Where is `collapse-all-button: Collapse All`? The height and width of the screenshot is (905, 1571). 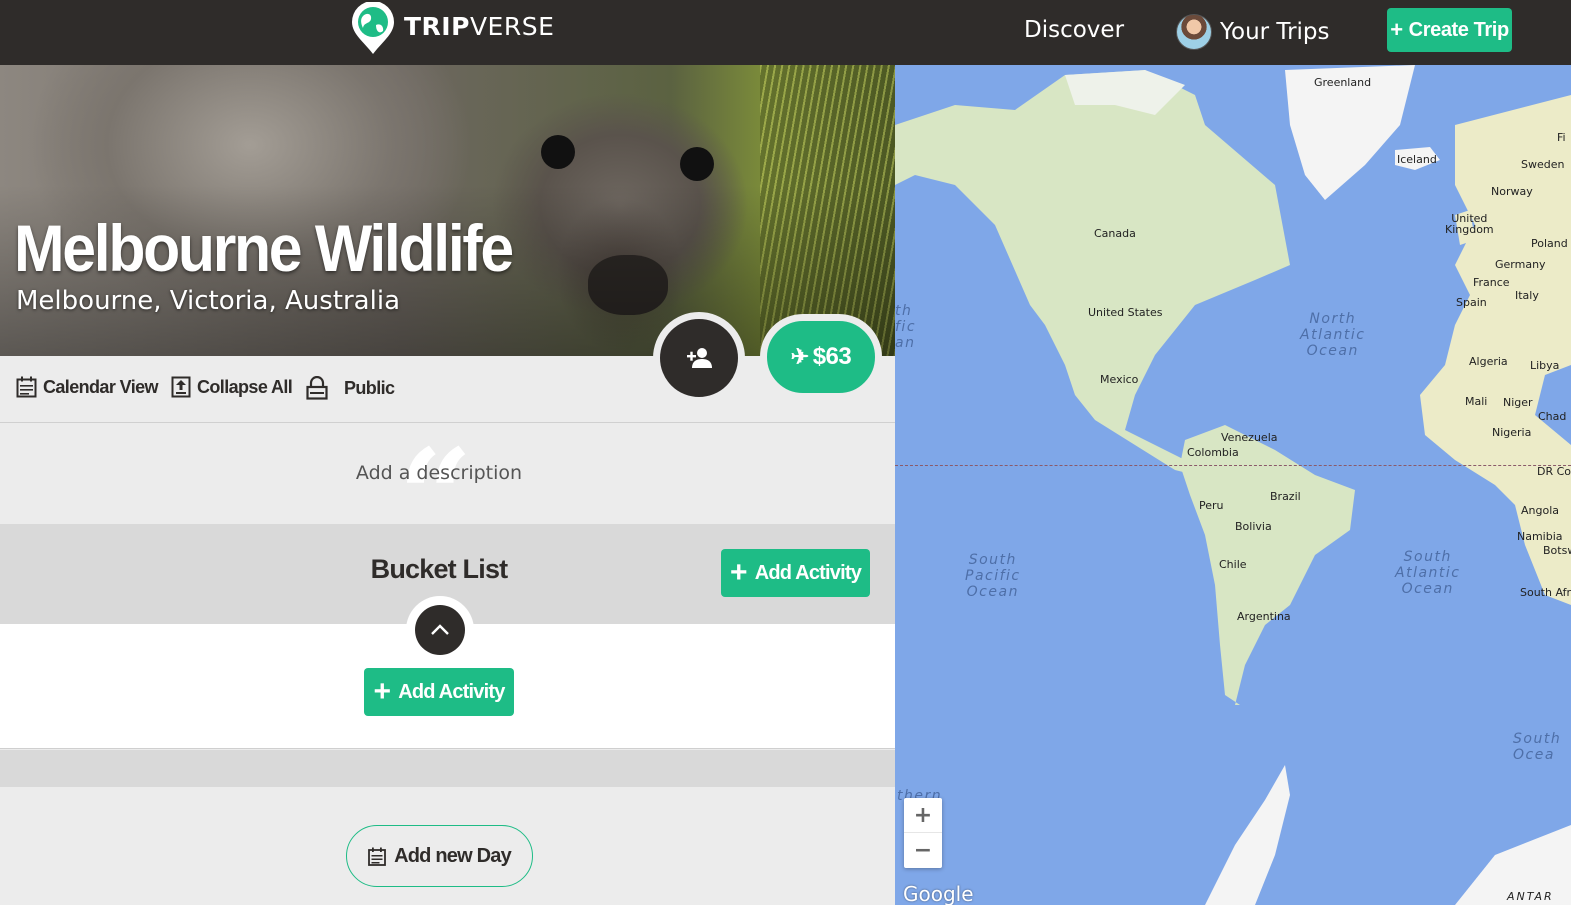 collapse-all-button: Collapse All is located at coordinates (232, 387).